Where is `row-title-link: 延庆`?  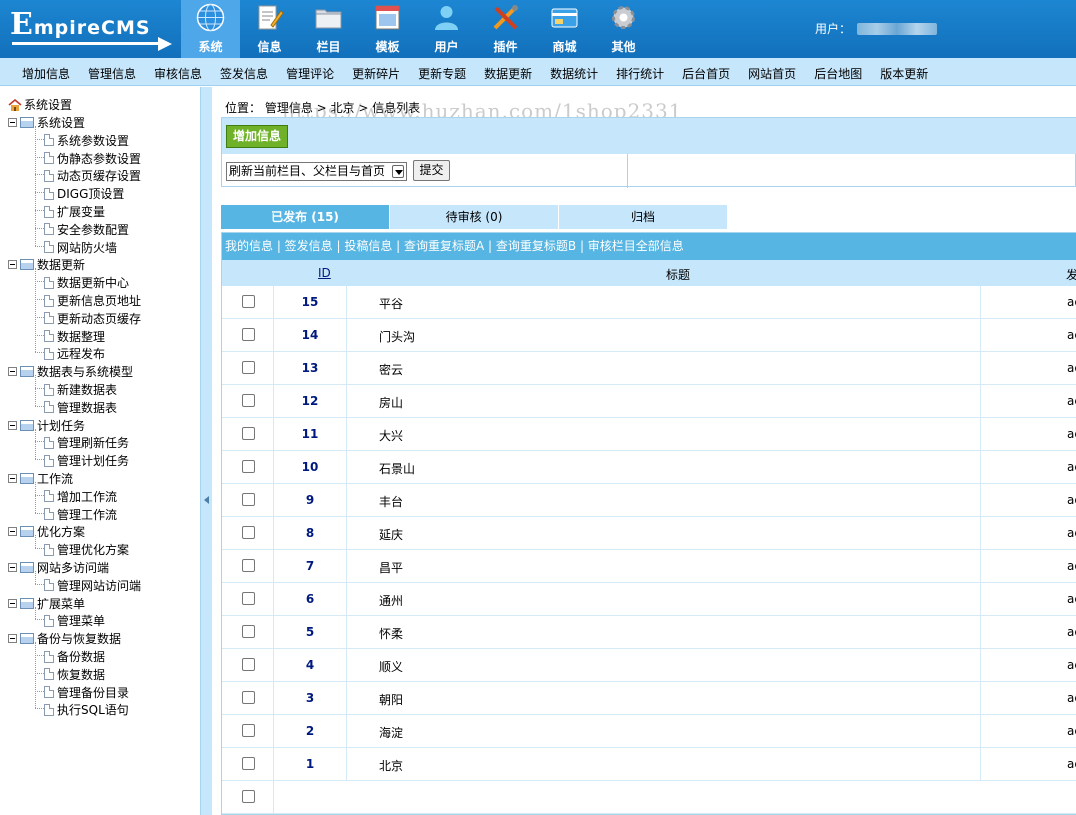
row-title-link: 延庆 is located at coordinates (391, 534).